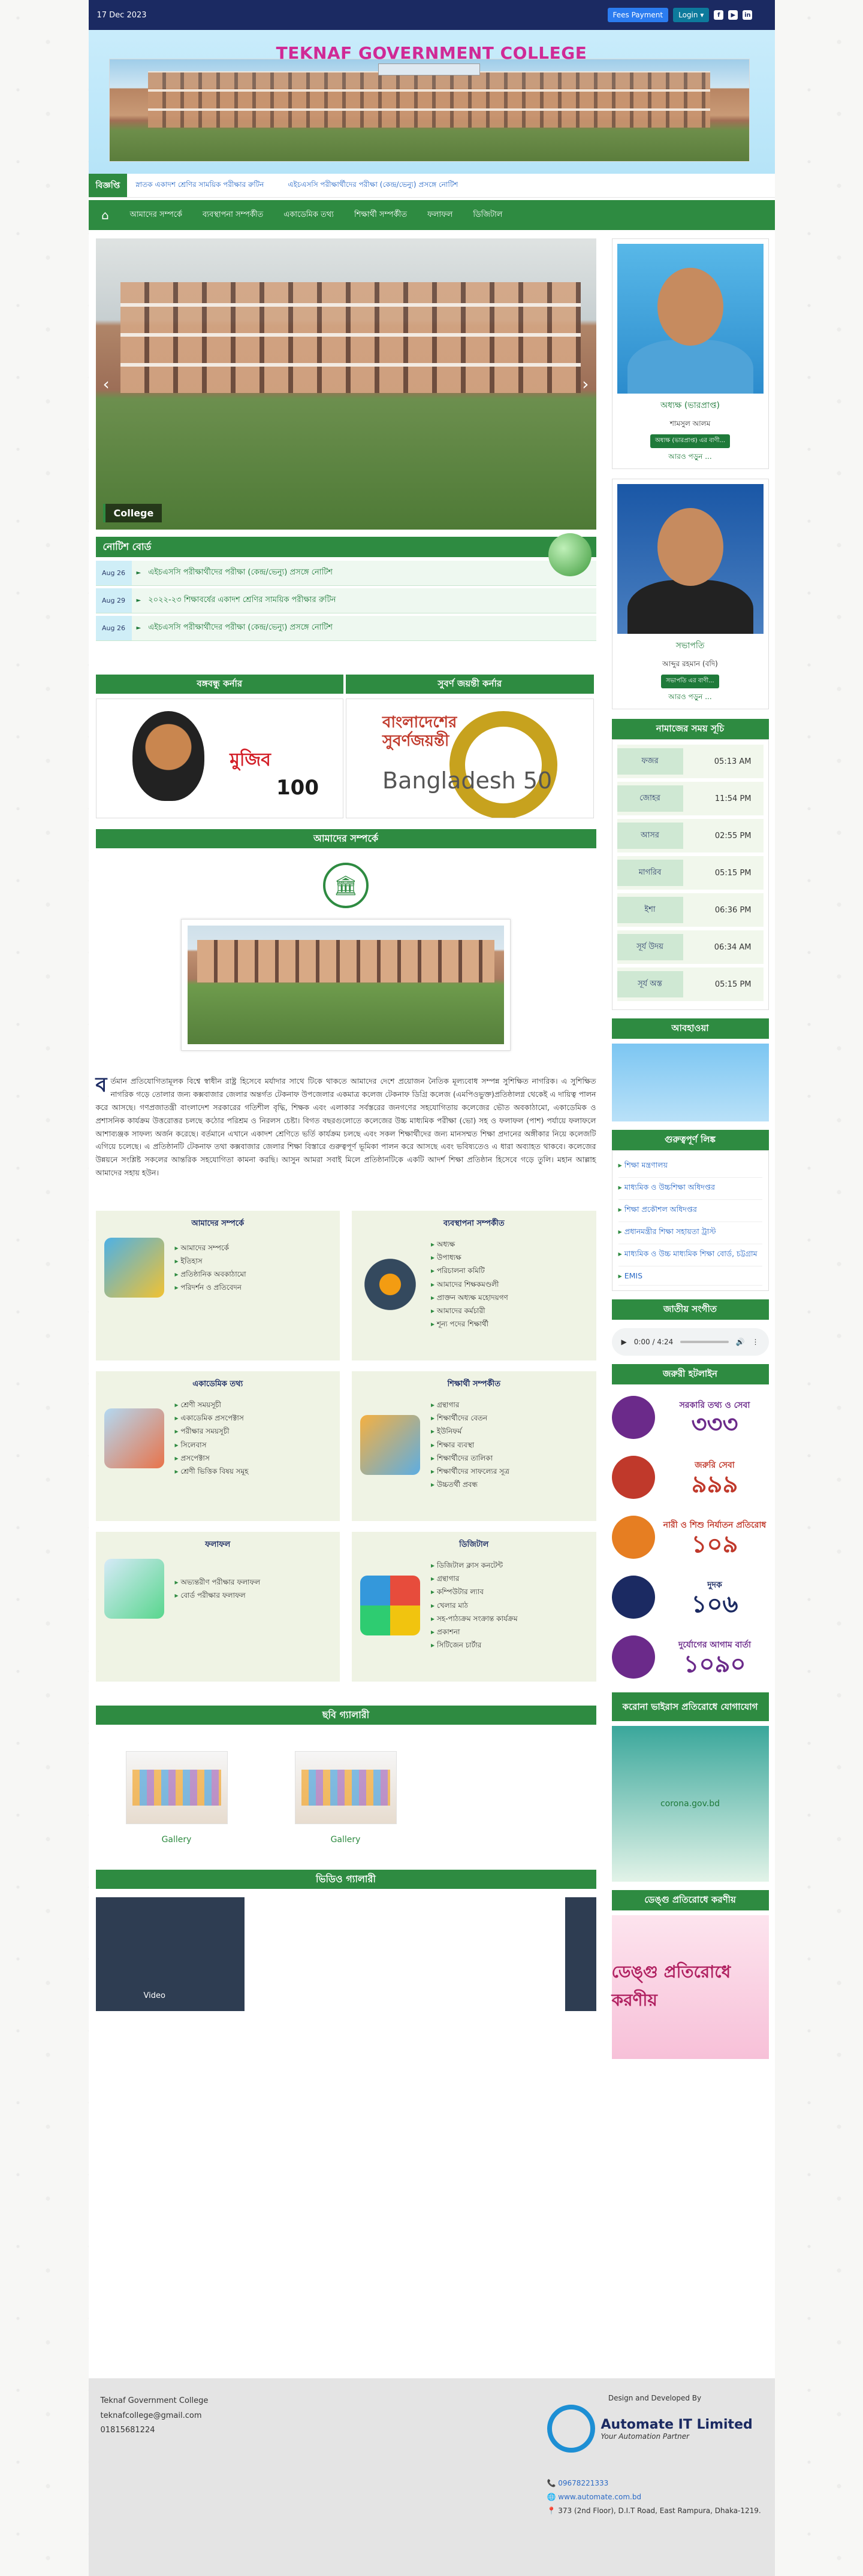 The height and width of the screenshot is (2576, 863). I want to click on login-dropdown-button: Login ▾, so click(691, 15).